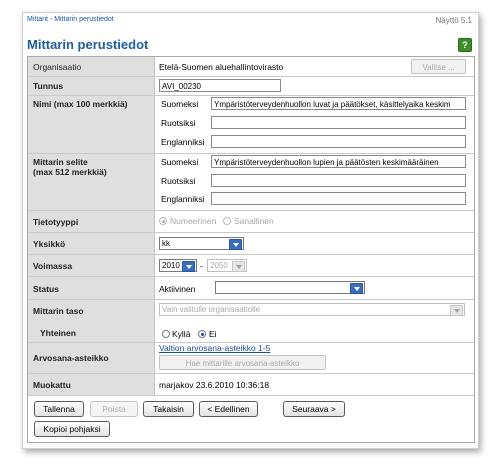  Describe the element at coordinates (70, 172) in the screenshot. I see `label-selite-max: (max 512 merkkiä)` at that location.